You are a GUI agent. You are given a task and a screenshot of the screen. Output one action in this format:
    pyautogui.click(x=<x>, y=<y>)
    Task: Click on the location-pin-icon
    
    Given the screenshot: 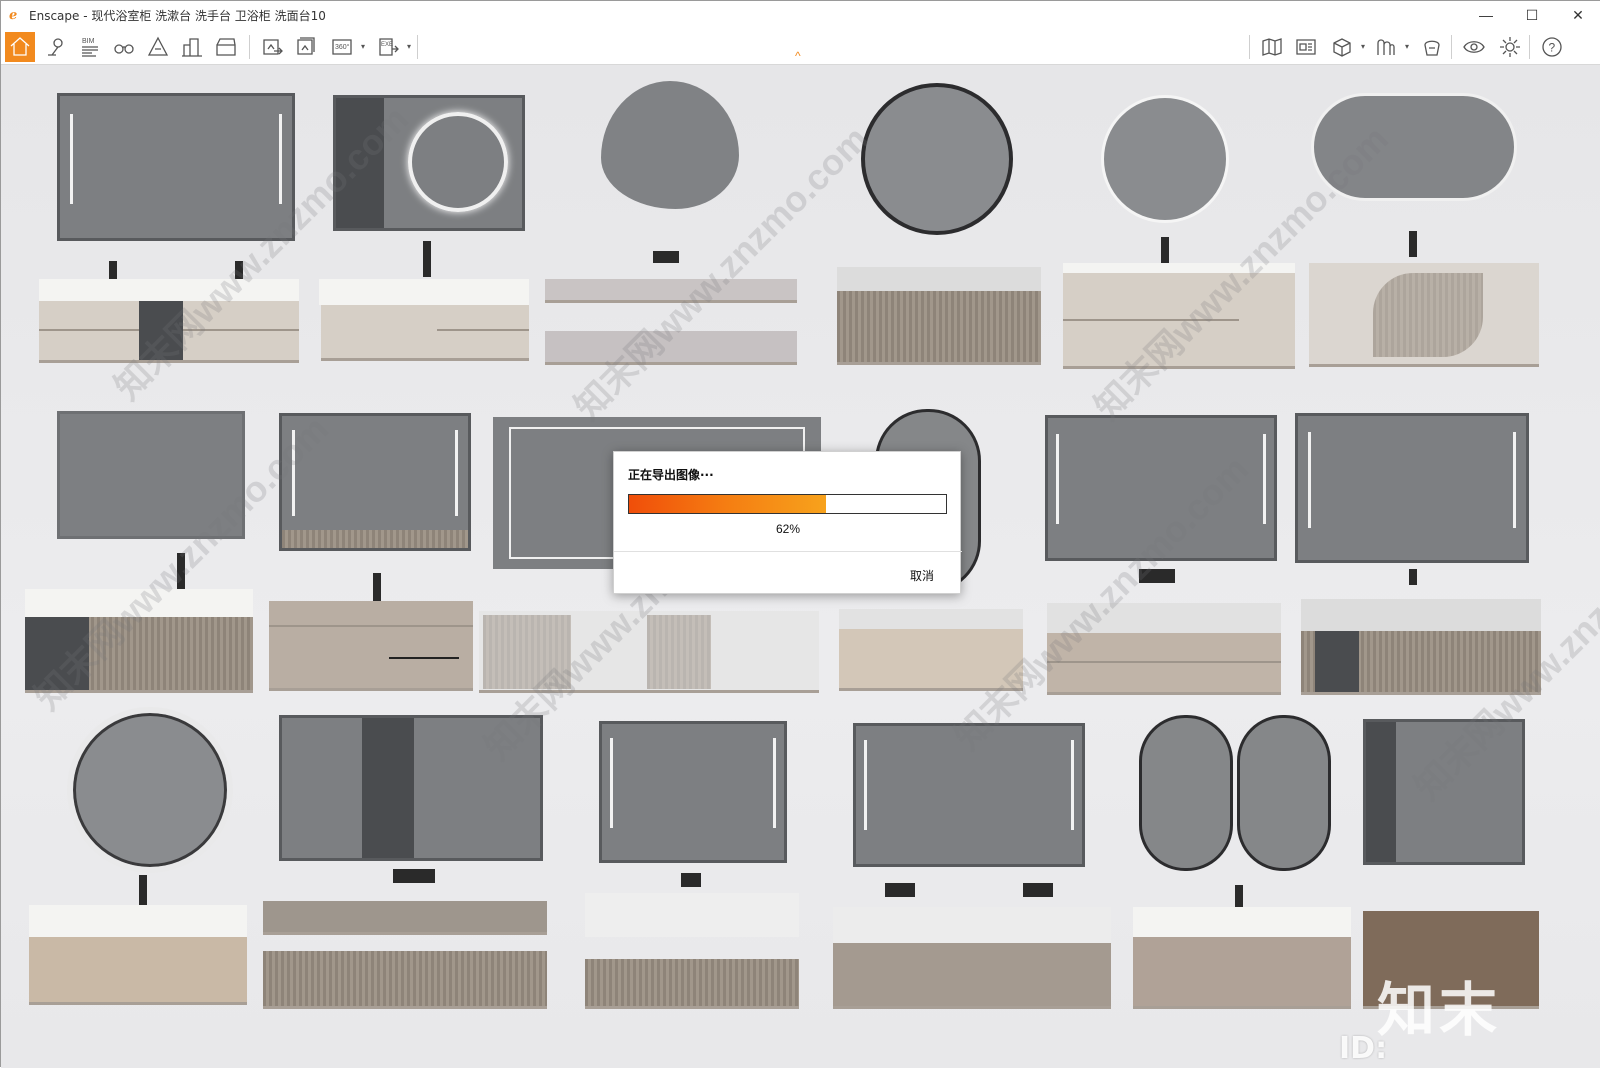 What is the action you would take?
    pyautogui.click(x=55, y=47)
    